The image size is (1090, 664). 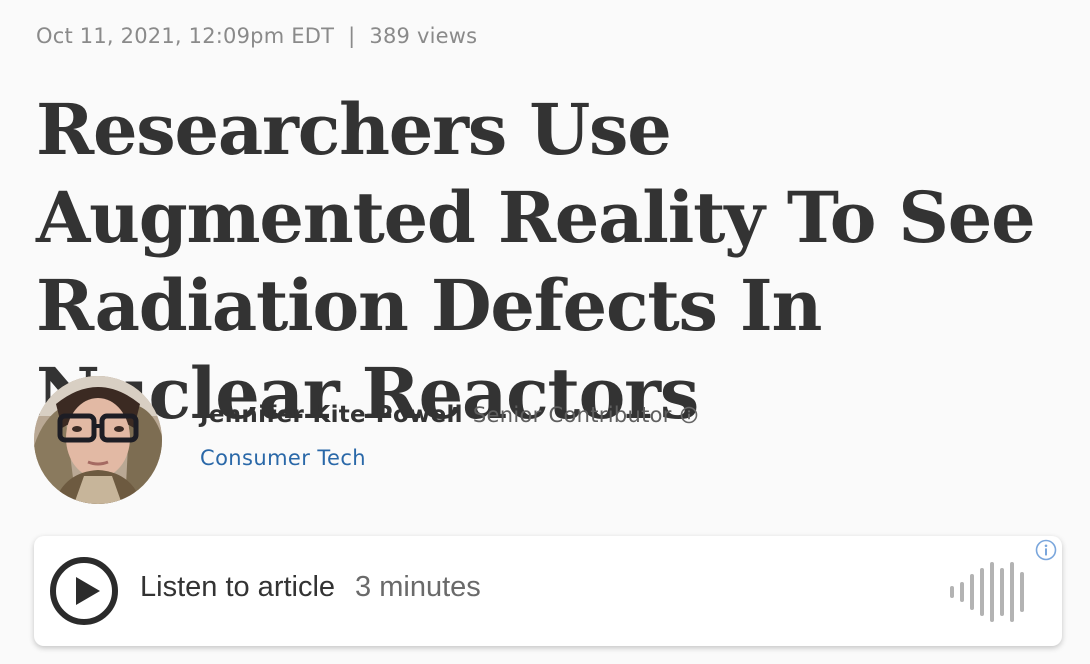 I want to click on listen-label-row: Listen to article 3 minutes, so click(x=310, y=587).